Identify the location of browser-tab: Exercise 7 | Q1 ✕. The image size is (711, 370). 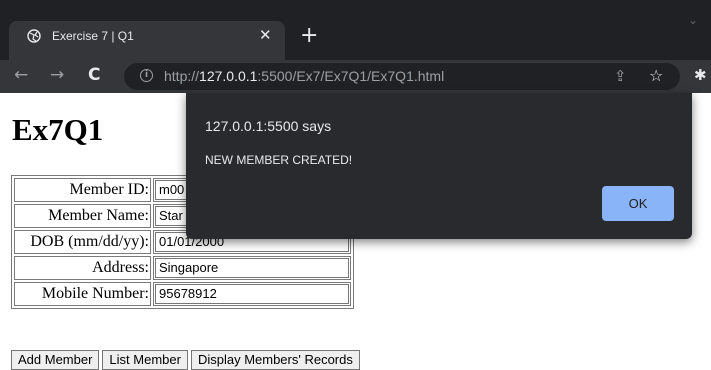
(147, 40).